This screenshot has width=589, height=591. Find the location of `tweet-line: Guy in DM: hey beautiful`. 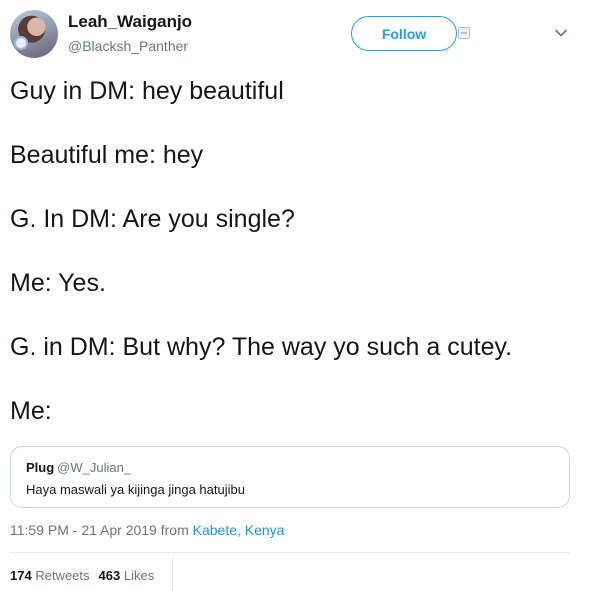

tweet-line: Guy in DM: hey beautiful is located at coordinates (147, 91).